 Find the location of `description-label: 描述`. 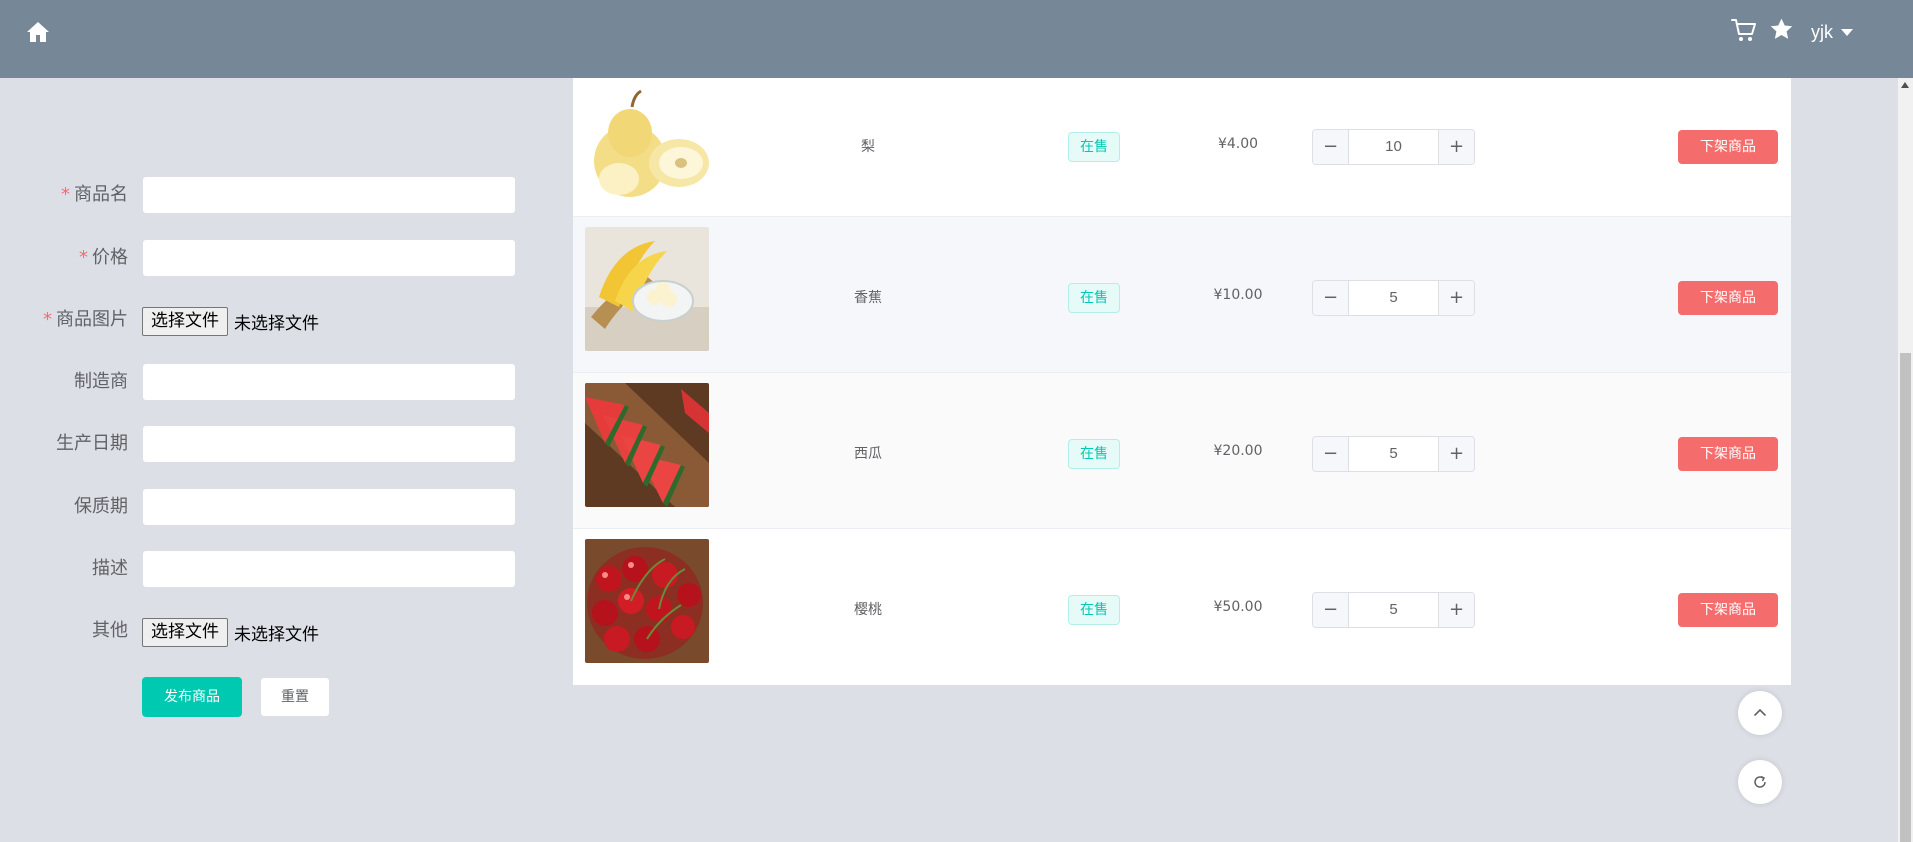

description-label: 描述 is located at coordinates (110, 568).